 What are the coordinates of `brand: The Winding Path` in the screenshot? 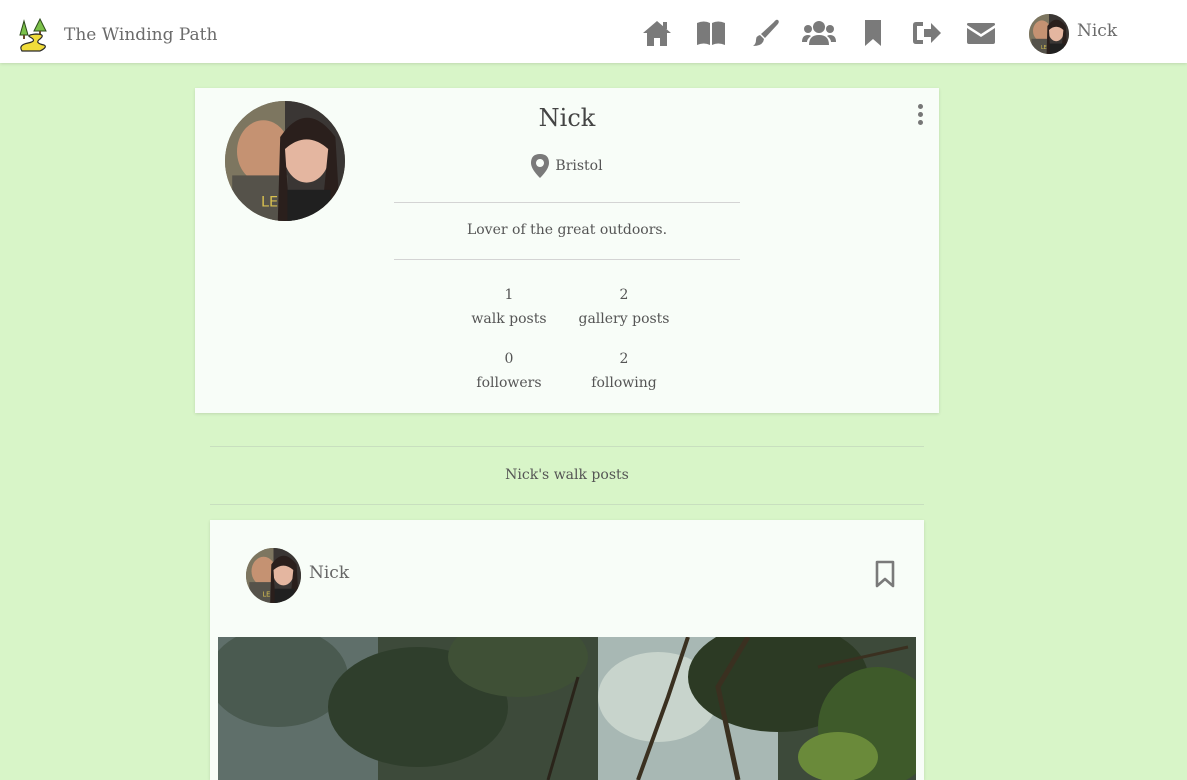 It's located at (116, 35).